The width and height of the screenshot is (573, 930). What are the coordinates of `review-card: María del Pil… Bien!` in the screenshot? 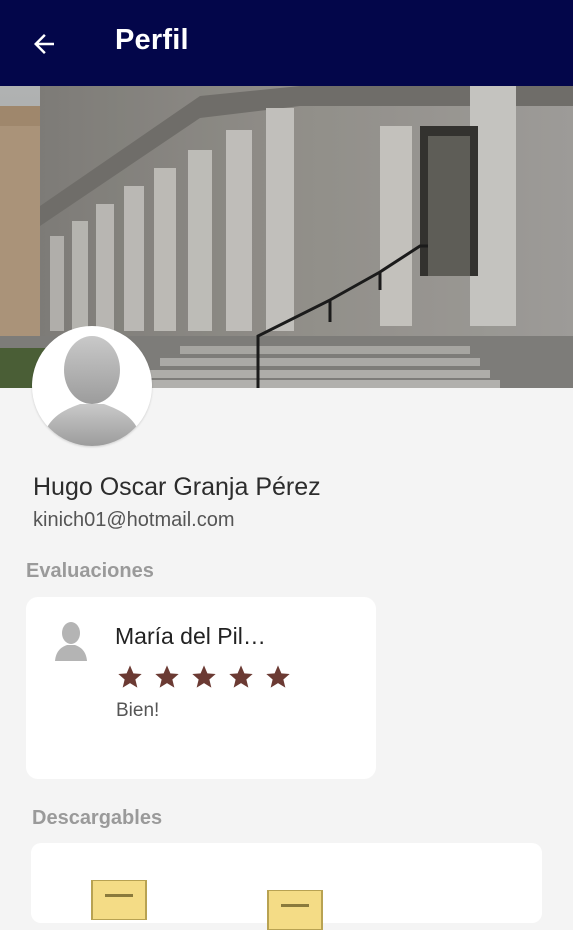 It's located at (201, 688).